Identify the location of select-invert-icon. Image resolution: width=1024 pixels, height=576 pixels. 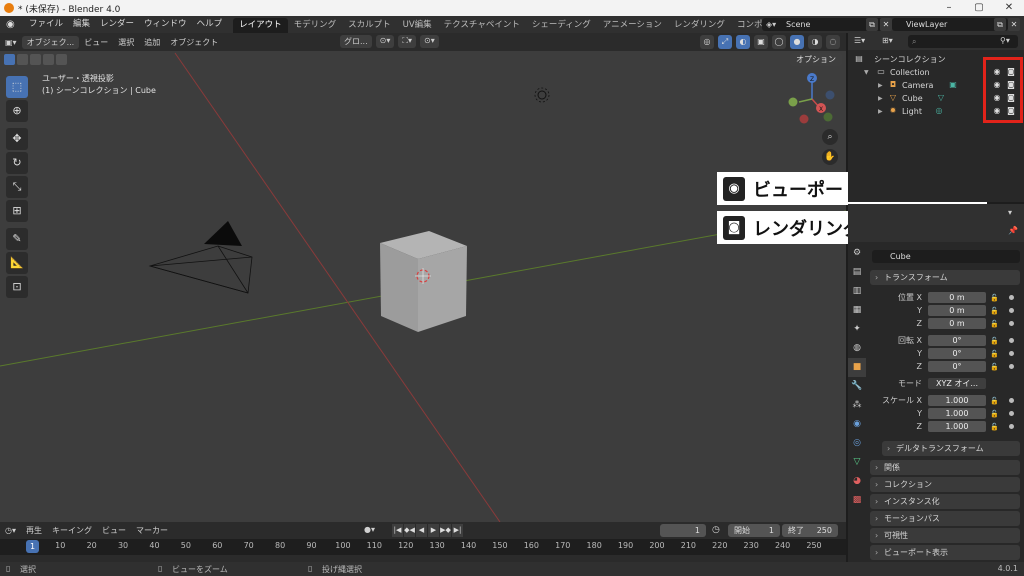
(48, 59).